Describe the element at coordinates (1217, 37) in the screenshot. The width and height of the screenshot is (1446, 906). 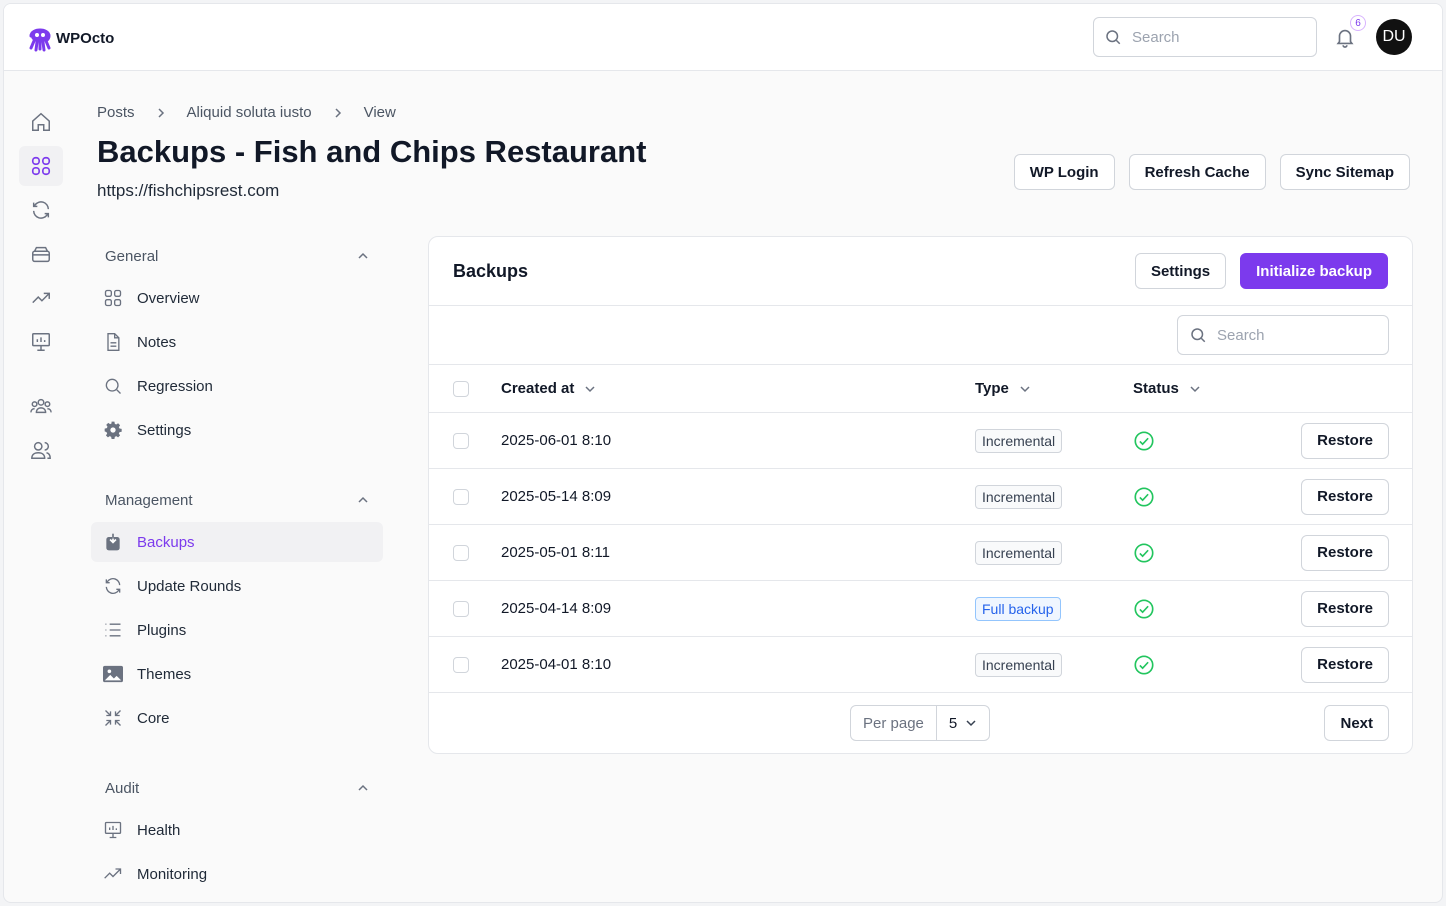
I see `top-search-input` at that location.